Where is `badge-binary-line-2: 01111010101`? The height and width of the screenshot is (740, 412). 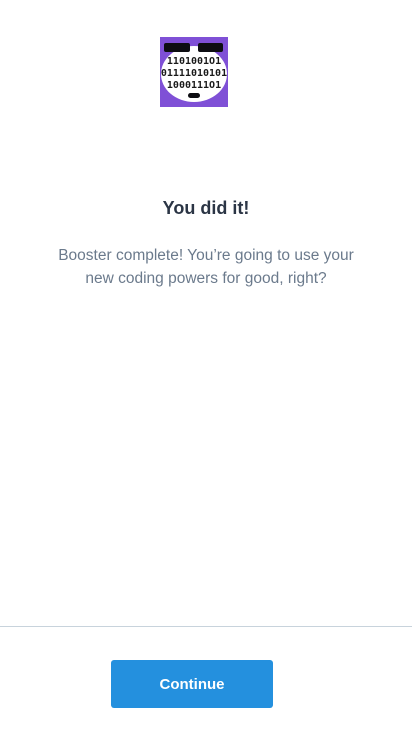
badge-binary-line-2: 01111010101 is located at coordinates (194, 73).